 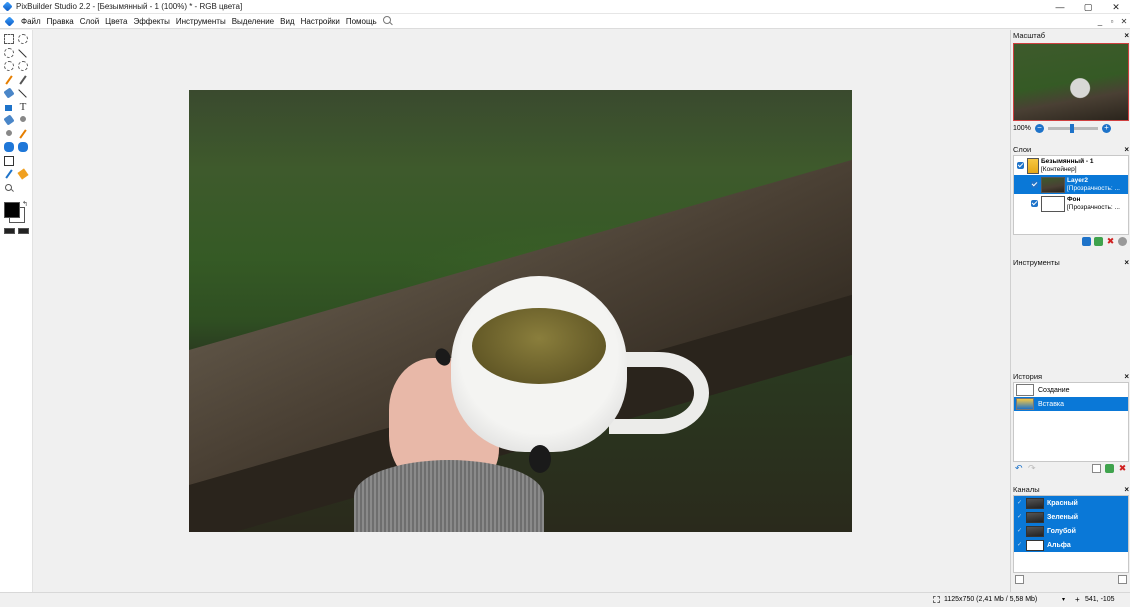 I want to click on new-snapshot-icon, so click(x=1096, y=468).